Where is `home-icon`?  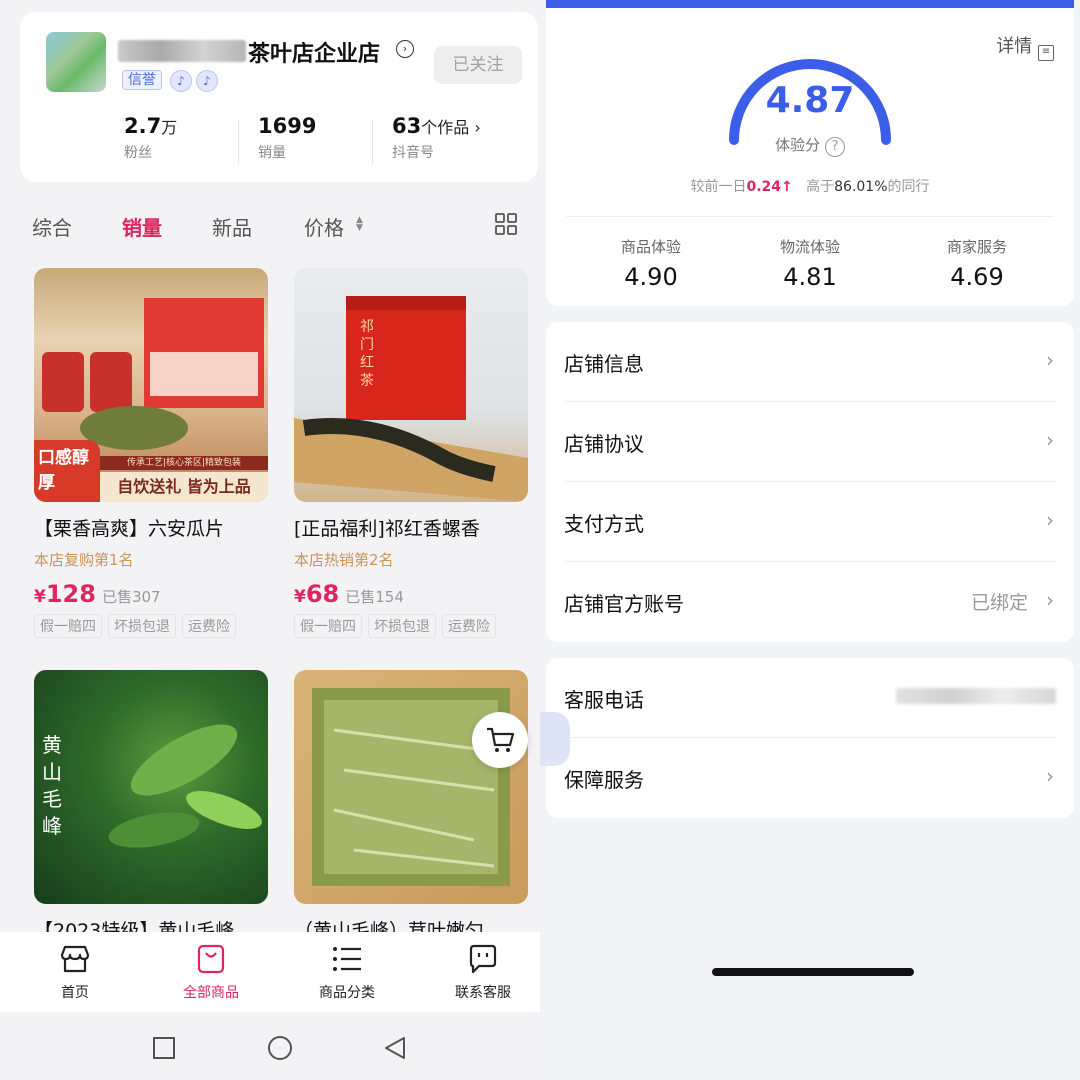
home-icon is located at coordinates (280, 1048).